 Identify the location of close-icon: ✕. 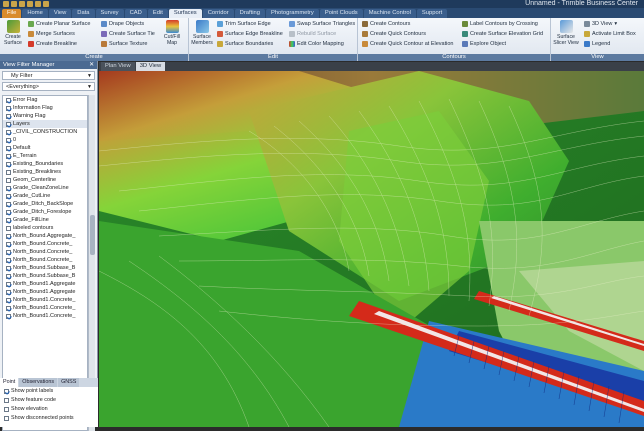
(91, 65).